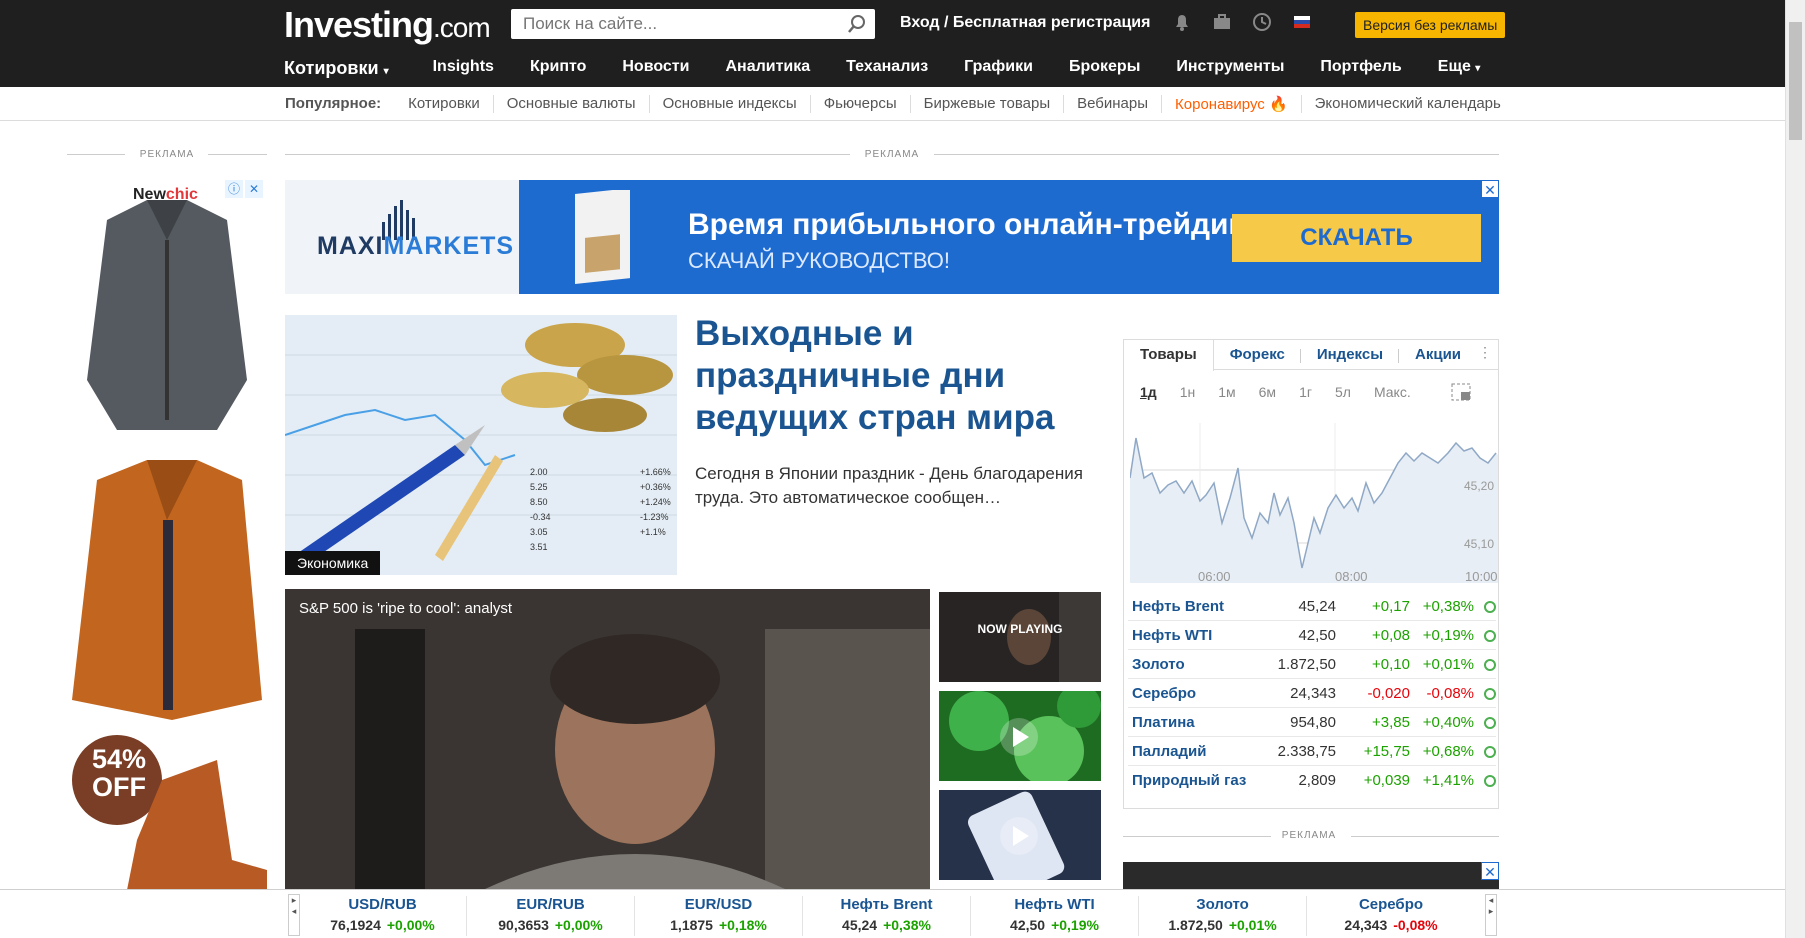  I want to click on ticker-item: Нефть Brent 45,24 +0,38%, so click(887, 916).